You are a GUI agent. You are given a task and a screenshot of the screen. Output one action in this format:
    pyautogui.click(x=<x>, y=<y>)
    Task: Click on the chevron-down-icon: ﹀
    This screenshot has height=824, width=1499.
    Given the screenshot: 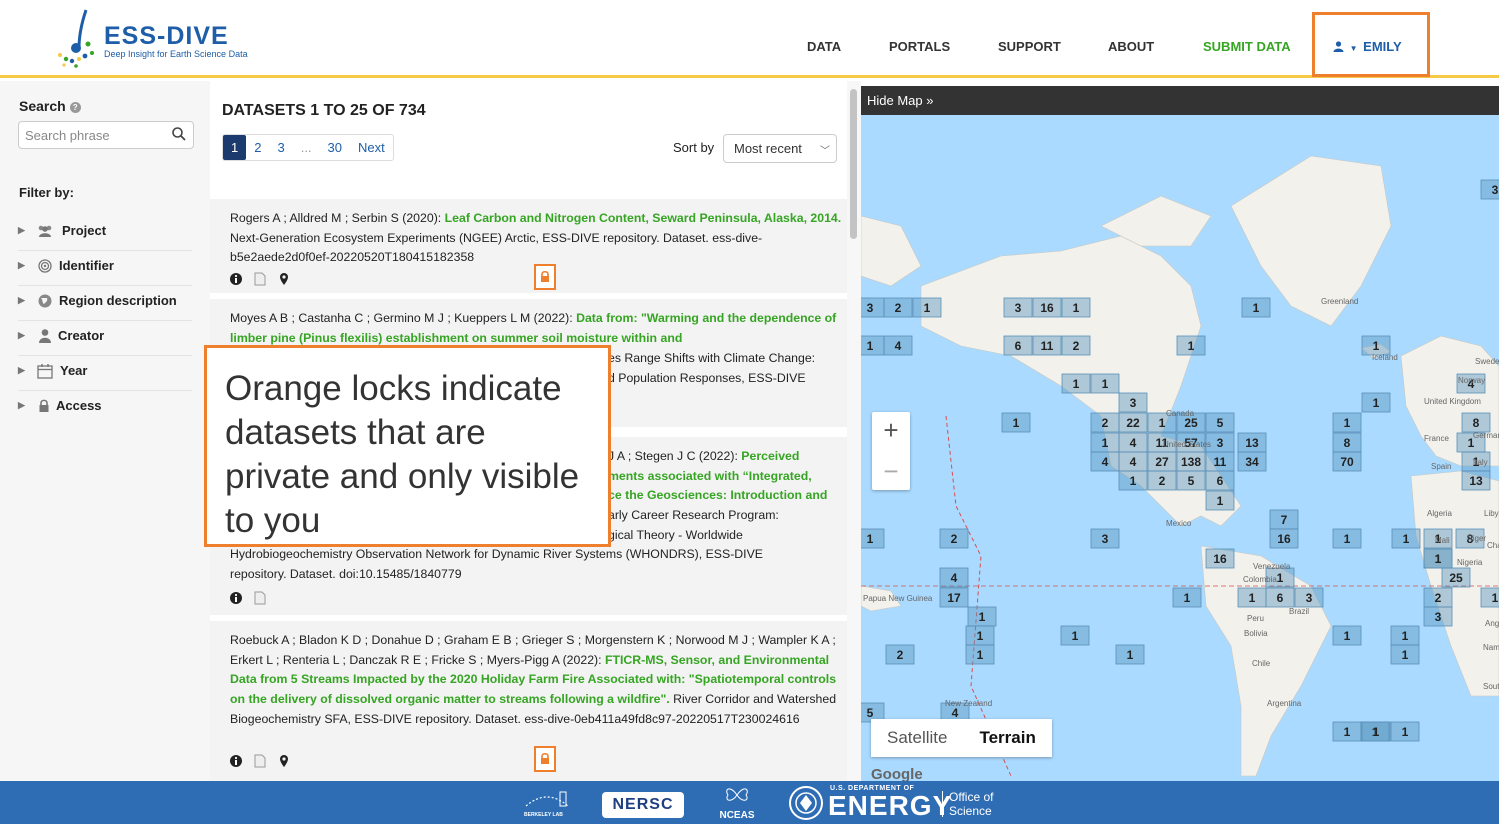 What is the action you would take?
    pyautogui.click(x=825, y=151)
    